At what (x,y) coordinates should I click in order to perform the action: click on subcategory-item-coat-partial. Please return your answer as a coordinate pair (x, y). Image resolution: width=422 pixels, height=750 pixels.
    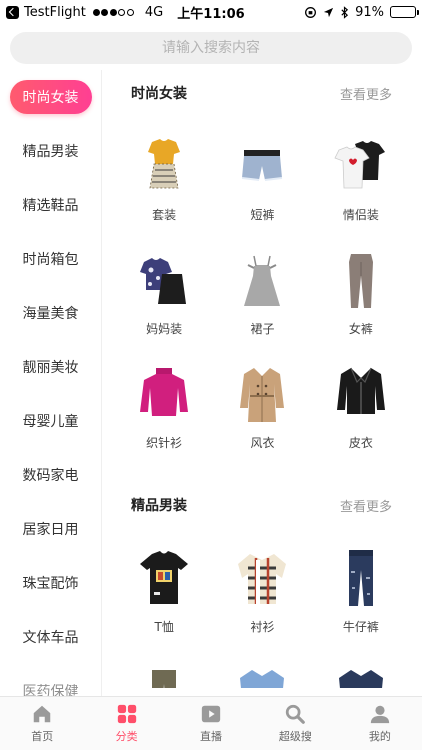
    Looking at the image, I should click on (361, 665).